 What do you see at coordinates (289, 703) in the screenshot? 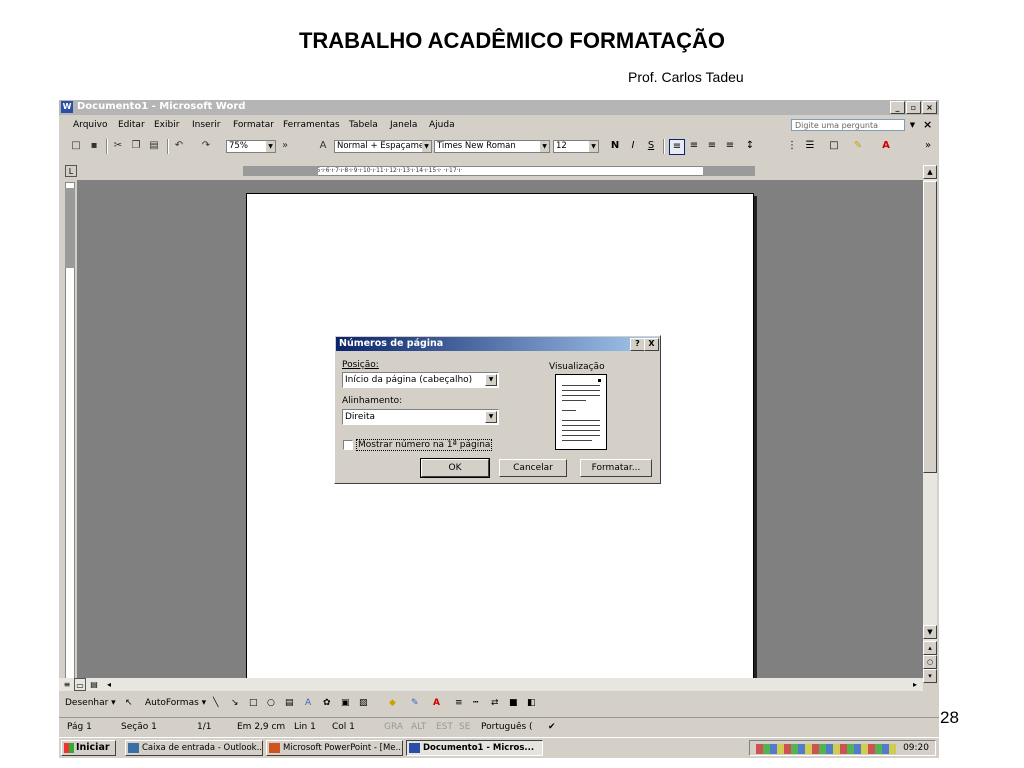
I see `textbox-icon: ▤` at bounding box center [289, 703].